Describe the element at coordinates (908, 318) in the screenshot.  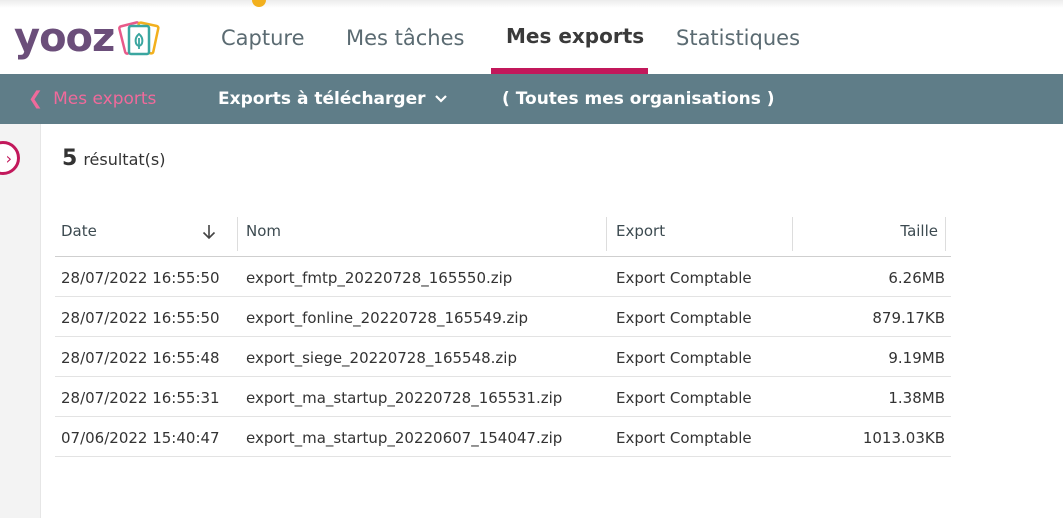
I see `cell-taille: 879.17KB` at that location.